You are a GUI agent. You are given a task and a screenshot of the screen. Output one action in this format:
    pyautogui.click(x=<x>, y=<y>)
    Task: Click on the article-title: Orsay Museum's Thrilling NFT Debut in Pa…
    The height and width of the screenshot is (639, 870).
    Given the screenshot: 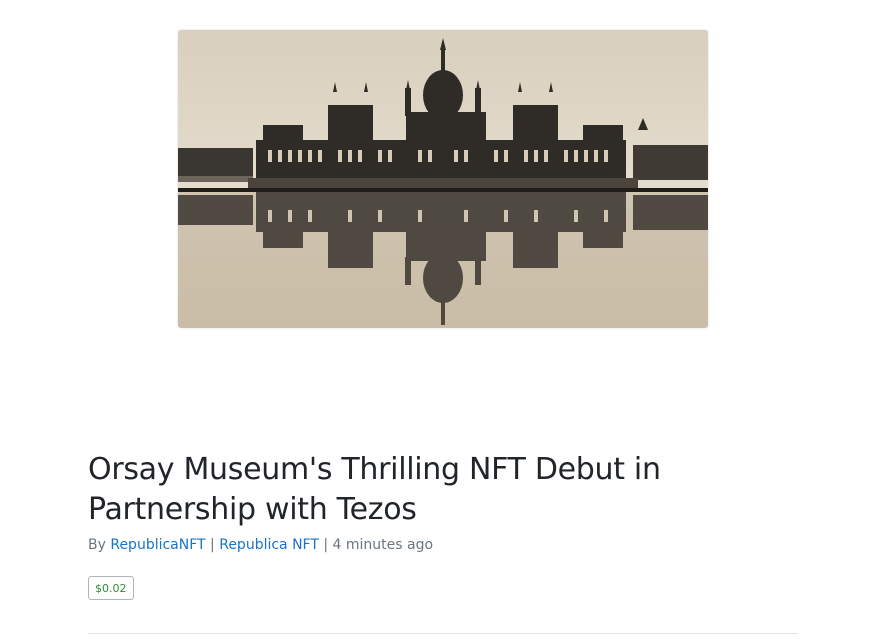 What is the action you would take?
    pyautogui.click(x=438, y=490)
    